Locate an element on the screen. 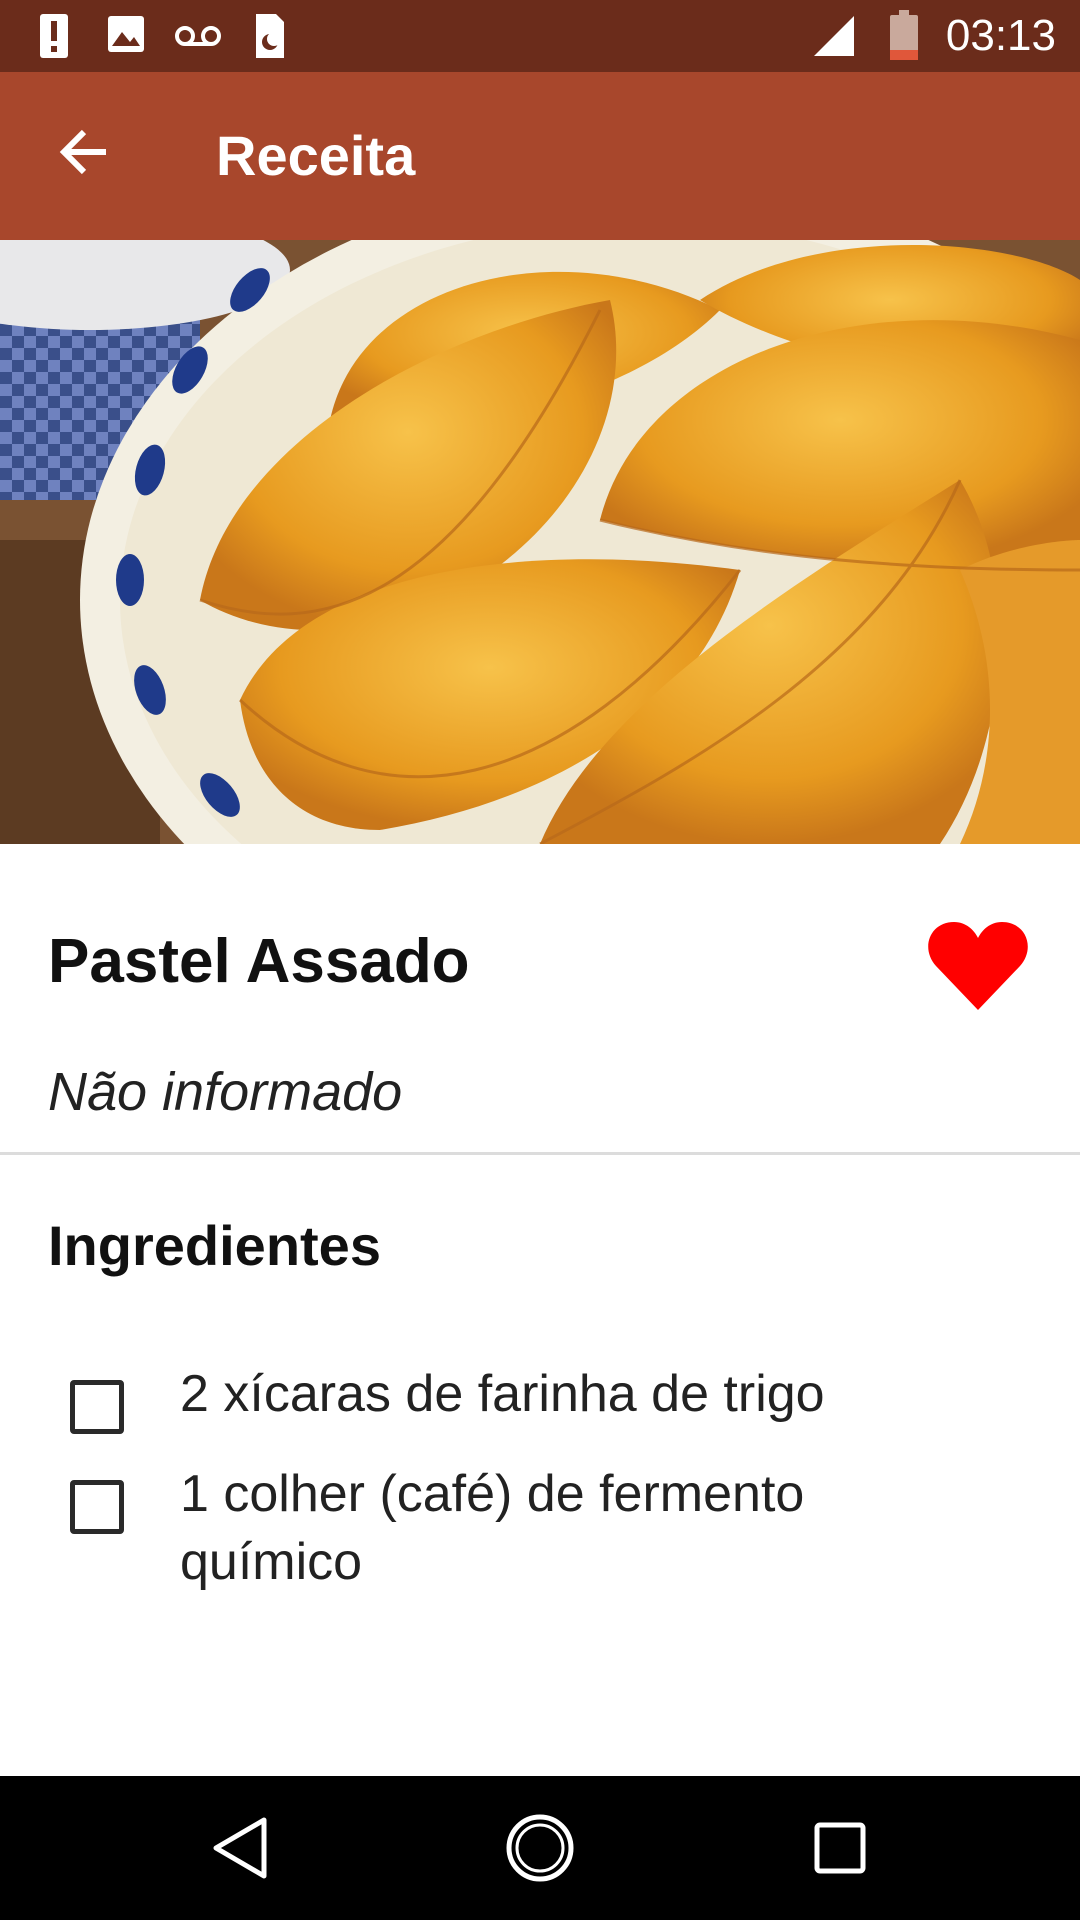 The width and height of the screenshot is (1080, 1920). nav-back-button is located at coordinates (240, 1848).